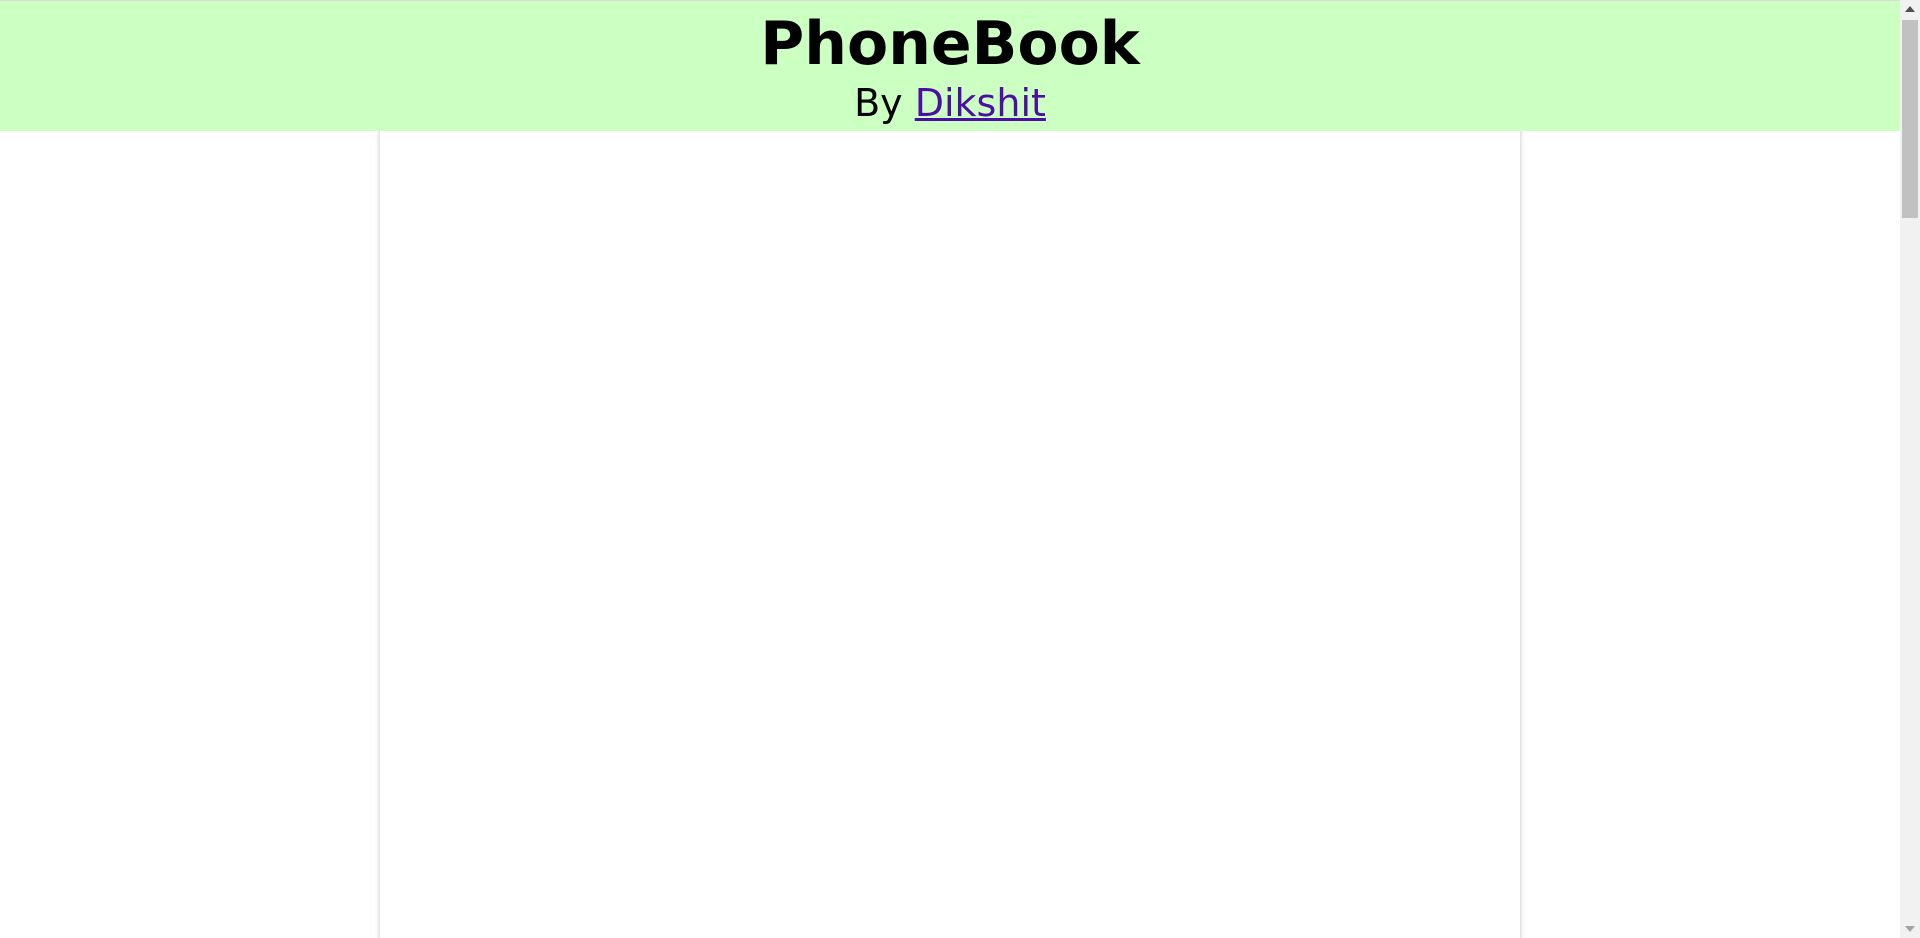 Image resolution: width=1920 pixels, height=938 pixels. Describe the element at coordinates (950, 44) in the screenshot. I see `page-title: PhoneBook` at that location.